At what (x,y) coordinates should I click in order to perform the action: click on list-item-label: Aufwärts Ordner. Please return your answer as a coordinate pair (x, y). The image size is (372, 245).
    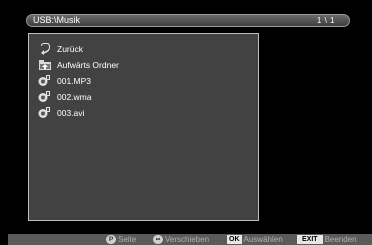
    Looking at the image, I should click on (88, 65).